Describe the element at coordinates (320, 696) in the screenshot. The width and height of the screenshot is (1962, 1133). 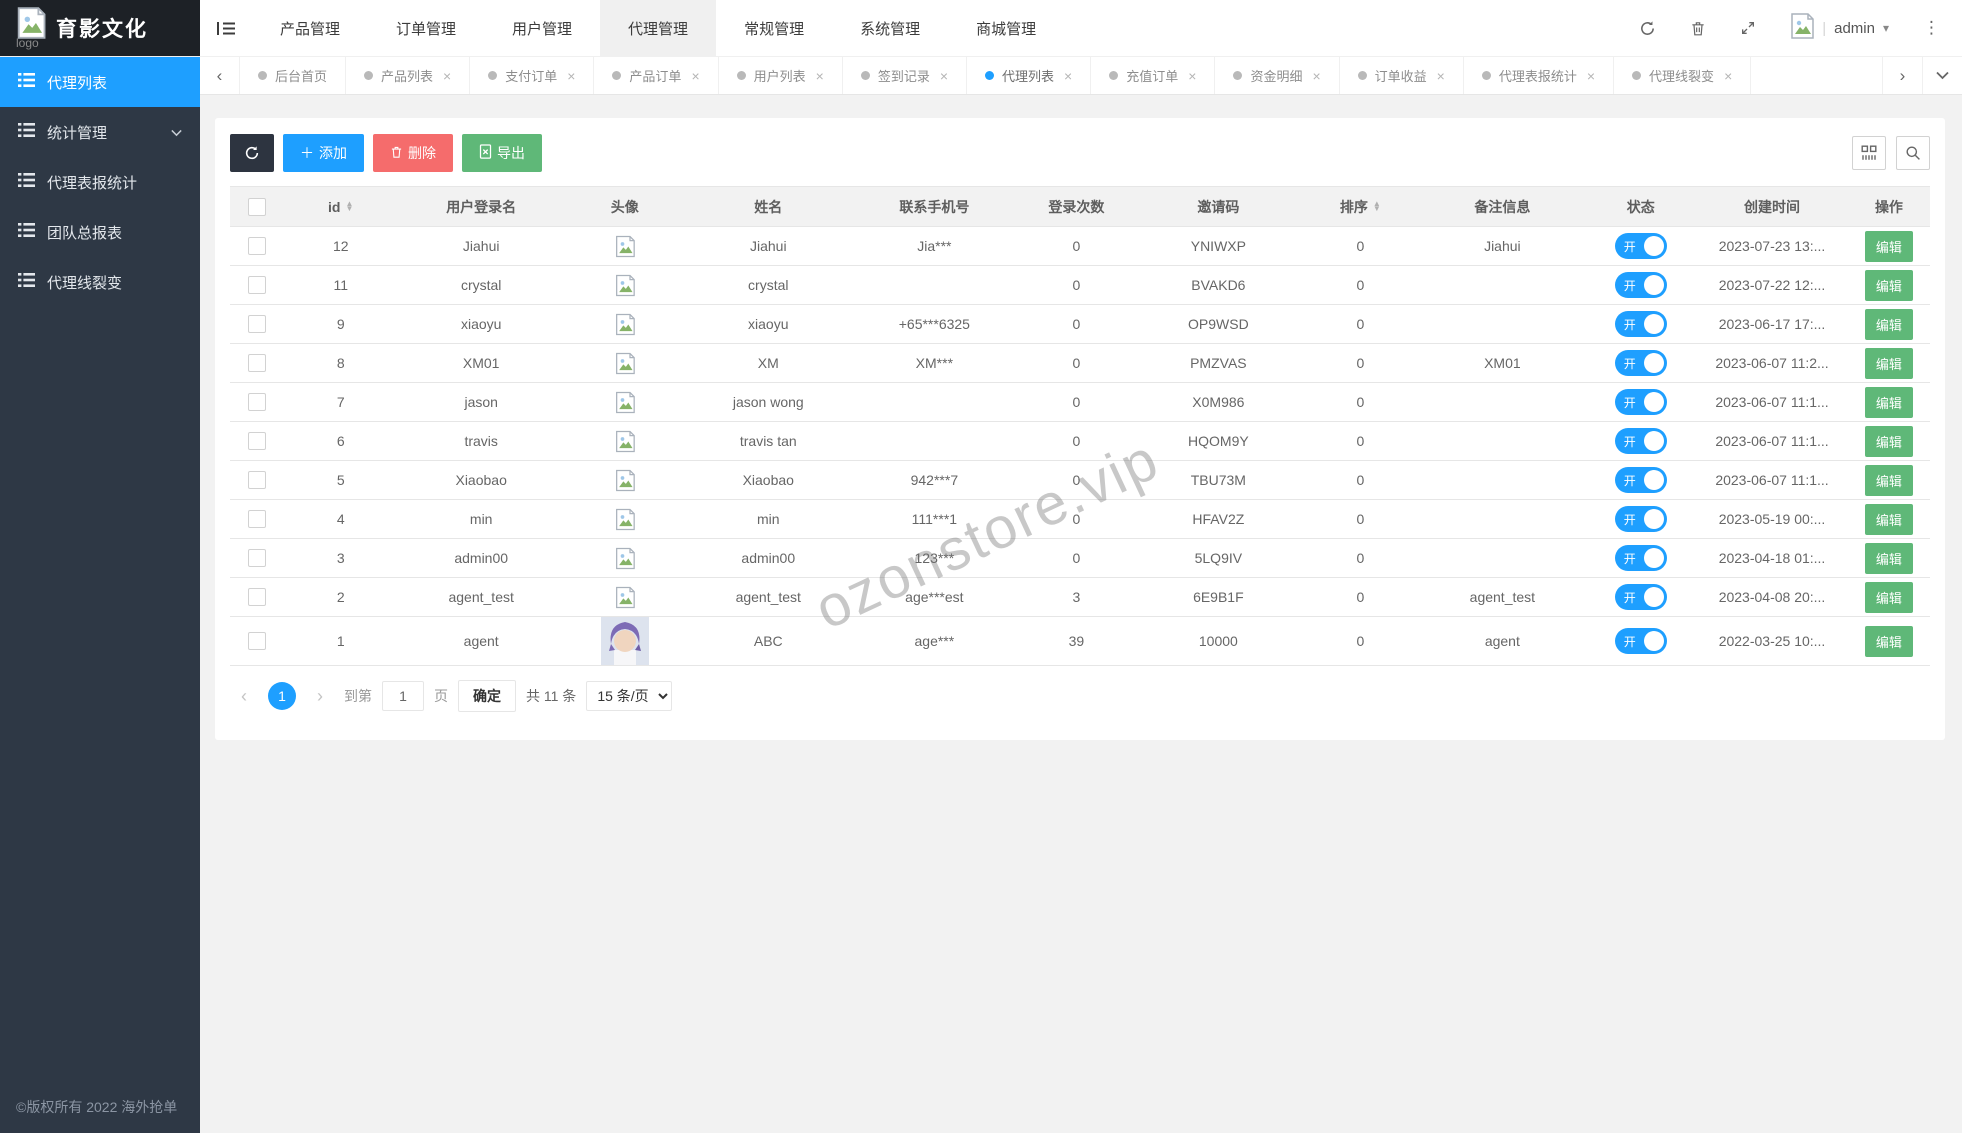
I see `next-page-icon: ›` at that location.